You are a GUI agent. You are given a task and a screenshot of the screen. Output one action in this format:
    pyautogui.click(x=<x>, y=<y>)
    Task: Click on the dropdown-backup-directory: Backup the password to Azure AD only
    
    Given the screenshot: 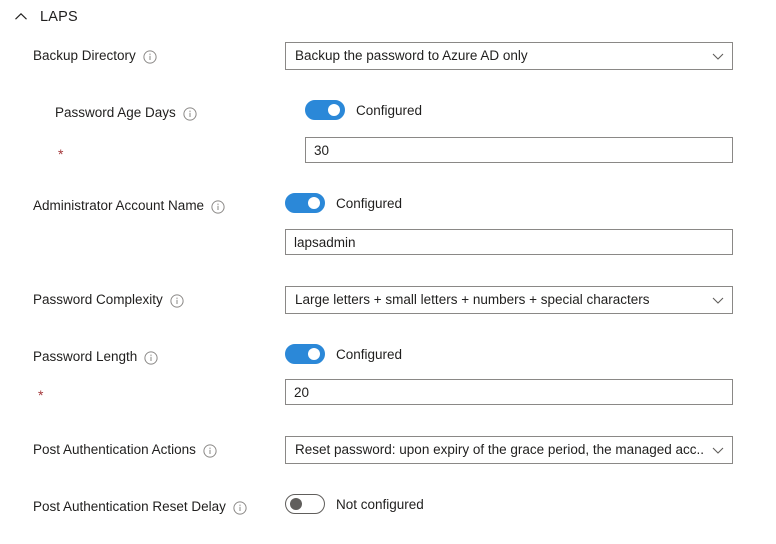 What is the action you would take?
    pyautogui.click(x=509, y=56)
    